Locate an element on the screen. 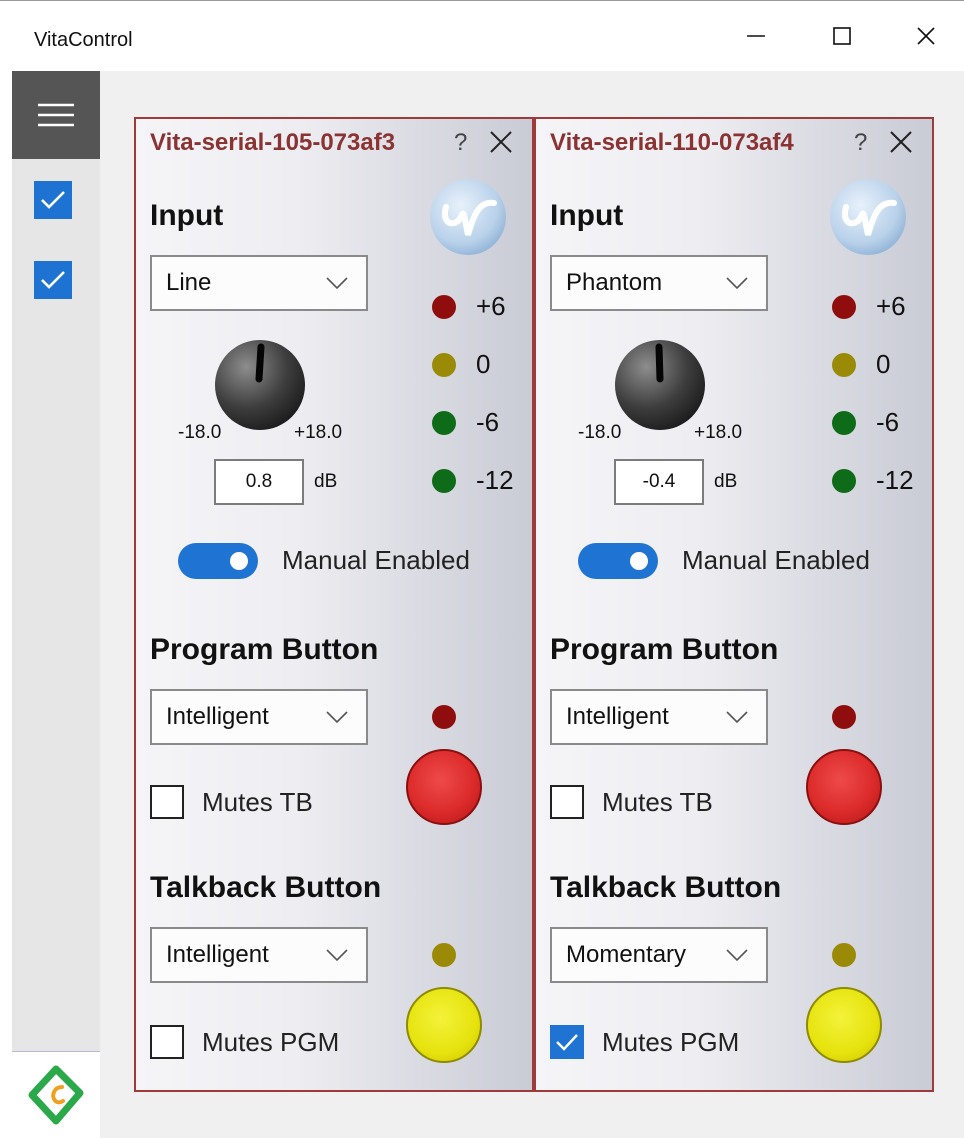  vitacontrol-logo-icon is located at coordinates (56, 1095).